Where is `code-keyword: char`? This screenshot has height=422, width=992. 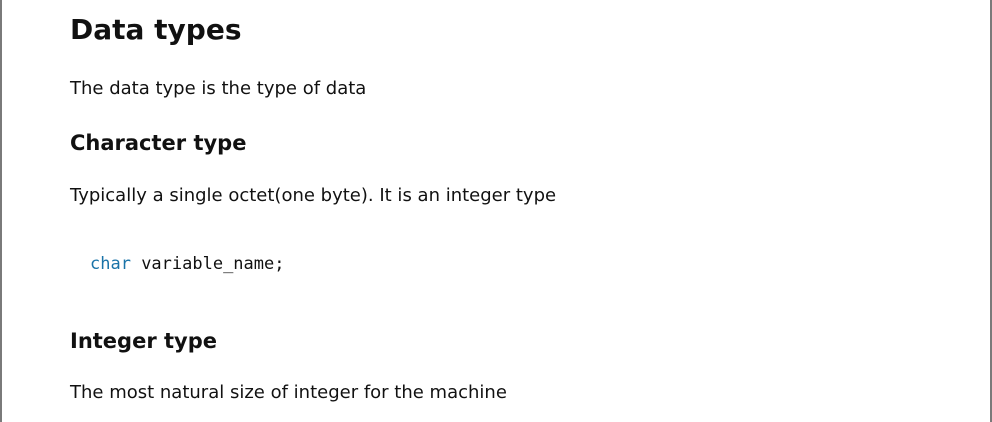 code-keyword: char is located at coordinates (110, 264).